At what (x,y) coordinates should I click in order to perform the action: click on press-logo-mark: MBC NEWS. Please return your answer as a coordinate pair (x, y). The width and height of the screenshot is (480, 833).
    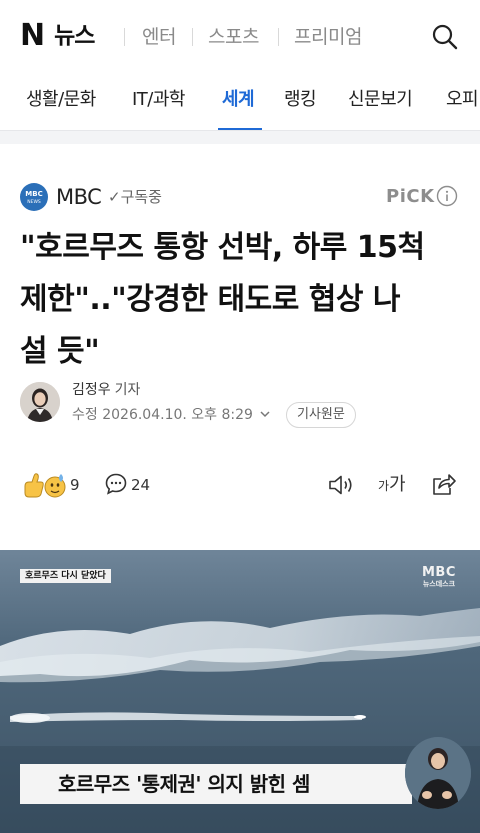
    Looking at the image, I should click on (33, 197).